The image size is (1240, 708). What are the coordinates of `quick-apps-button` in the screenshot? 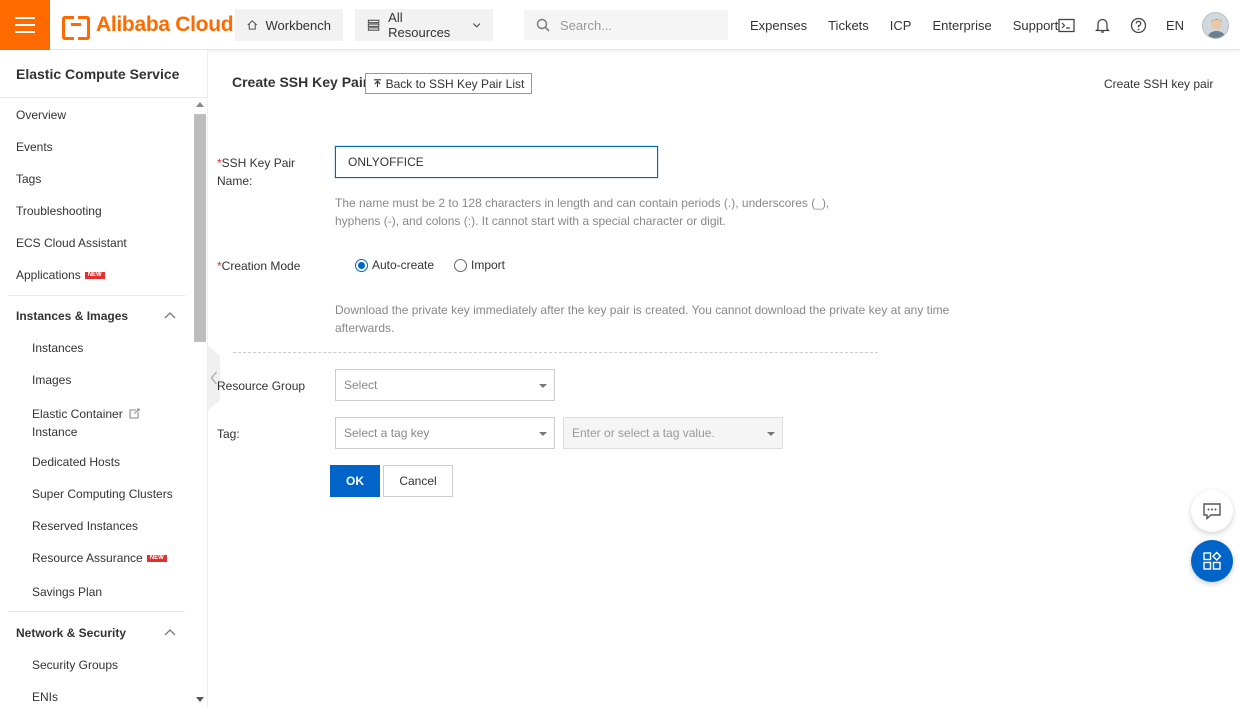 It's located at (1212, 561).